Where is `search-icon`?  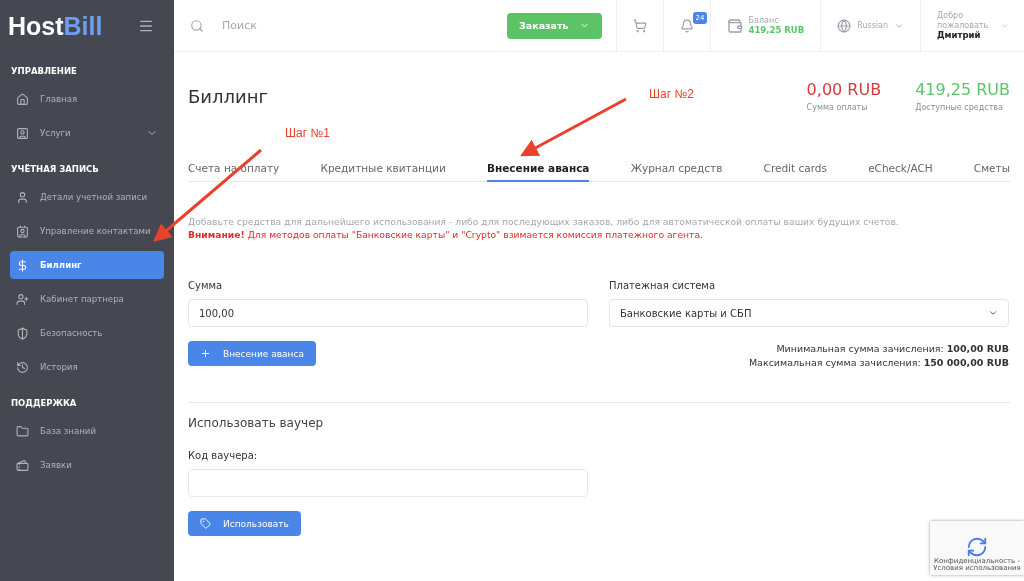
search-icon is located at coordinates (197, 25).